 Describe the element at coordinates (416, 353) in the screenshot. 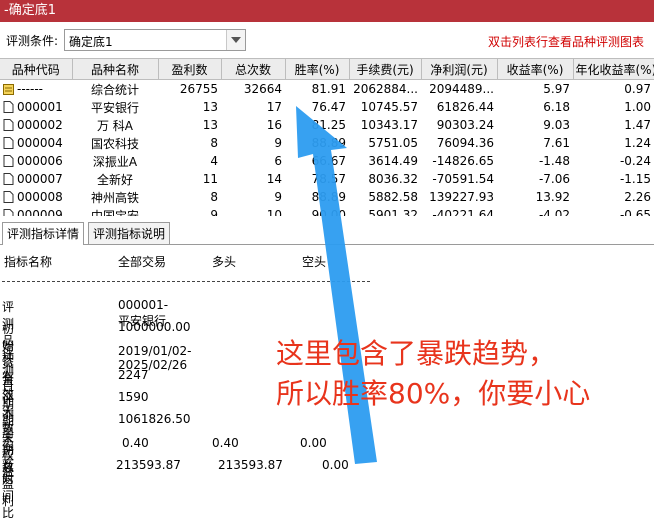

I see `annotation-text-line1: 这里包含了暴跌趋势，` at that location.